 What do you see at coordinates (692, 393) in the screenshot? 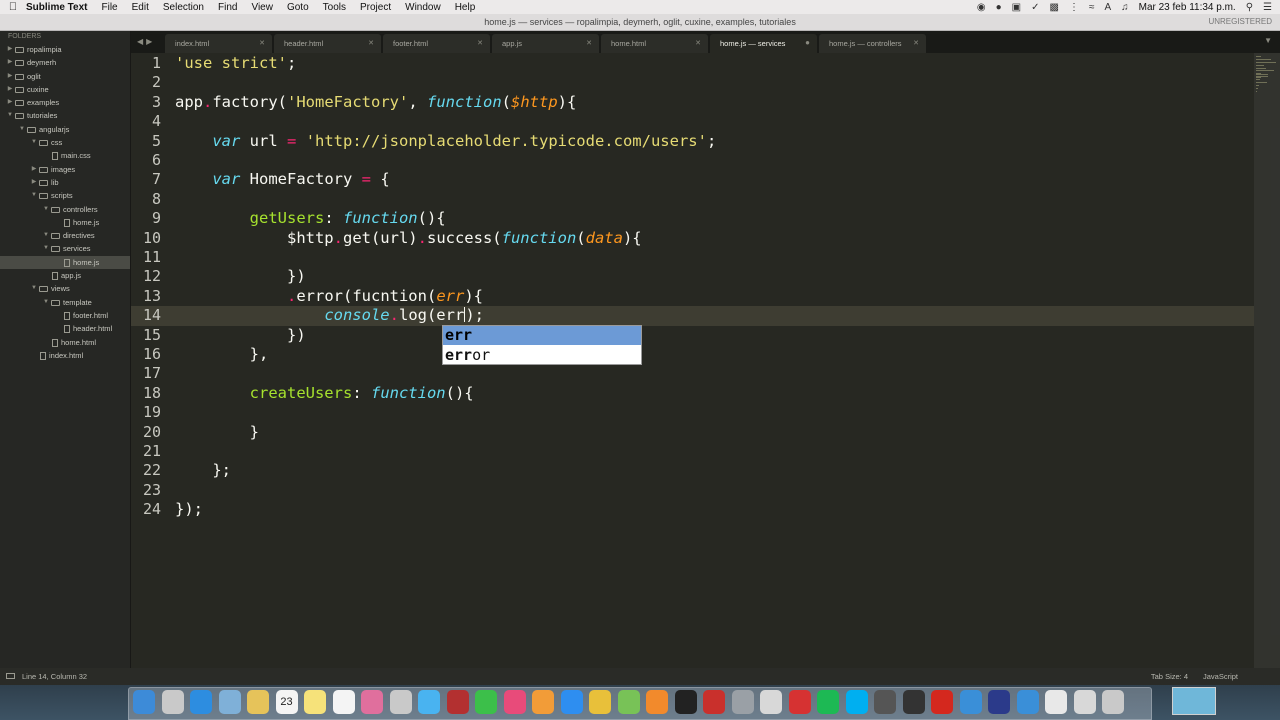
I see `code-line: 18 createUsers: function(){` at bounding box center [692, 393].